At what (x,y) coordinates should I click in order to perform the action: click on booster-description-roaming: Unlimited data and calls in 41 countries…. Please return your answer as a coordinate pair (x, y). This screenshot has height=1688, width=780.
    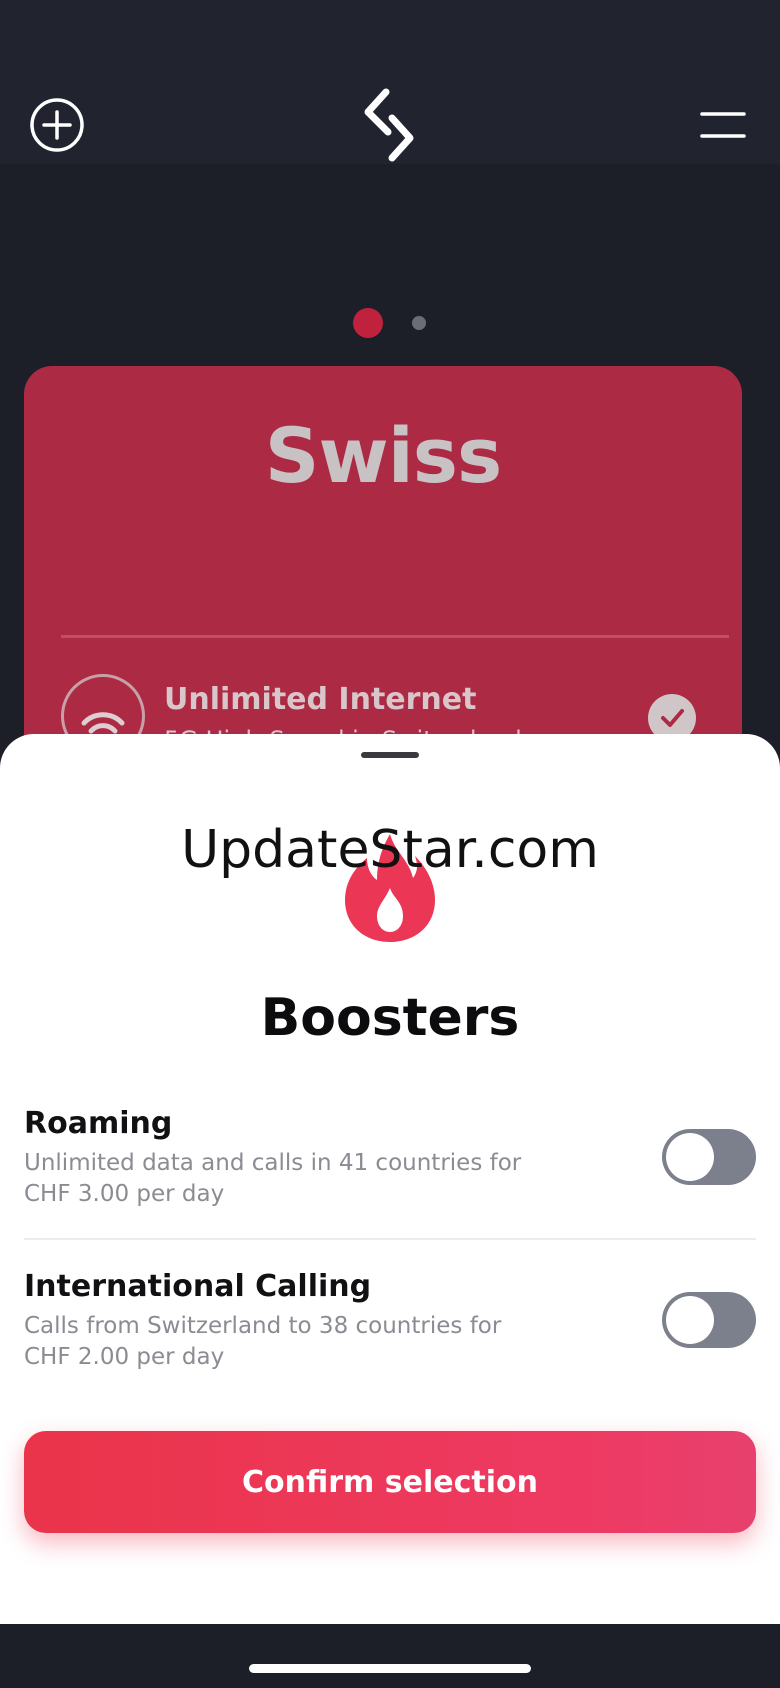
    Looking at the image, I should click on (273, 1178).